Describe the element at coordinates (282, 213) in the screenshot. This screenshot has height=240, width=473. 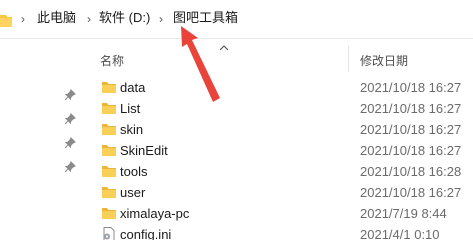
I see `file-row: ximalaya-pc 2021/7/19 8:44` at that location.